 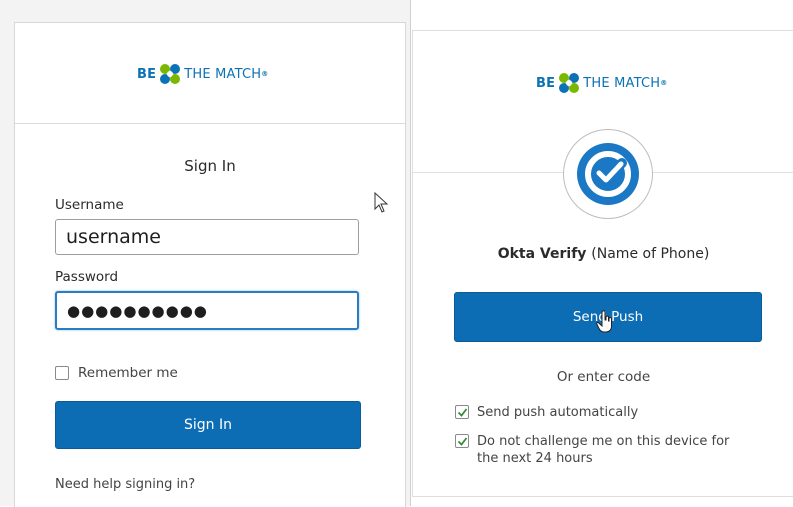 What do you see at coordinates (89, 205) in the screenshot?
I see `username-label: Username` at bounding box center [89, 205].